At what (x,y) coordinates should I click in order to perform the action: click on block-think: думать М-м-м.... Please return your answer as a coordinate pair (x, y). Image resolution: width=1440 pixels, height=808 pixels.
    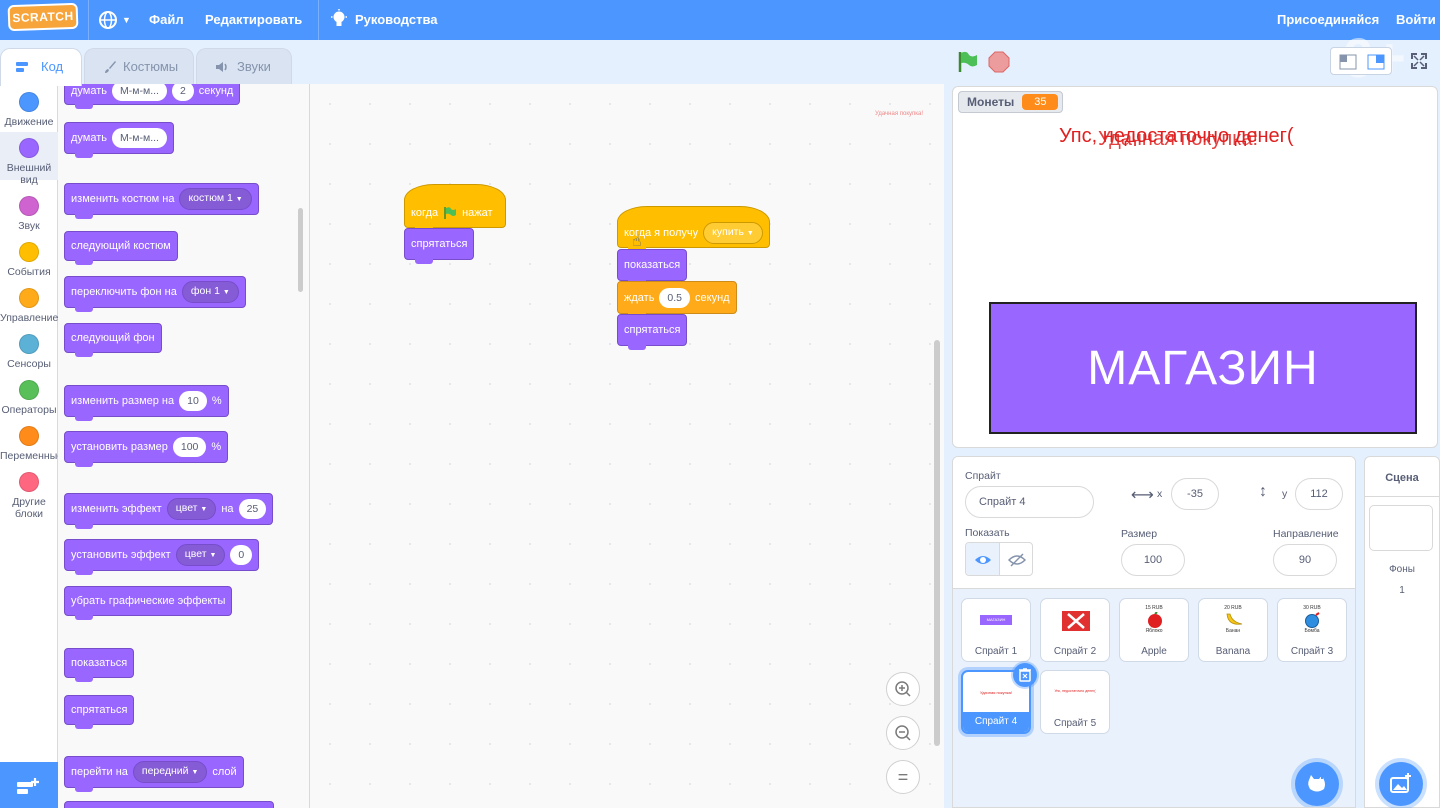
    Looking at the image, I should click on (119, 140).